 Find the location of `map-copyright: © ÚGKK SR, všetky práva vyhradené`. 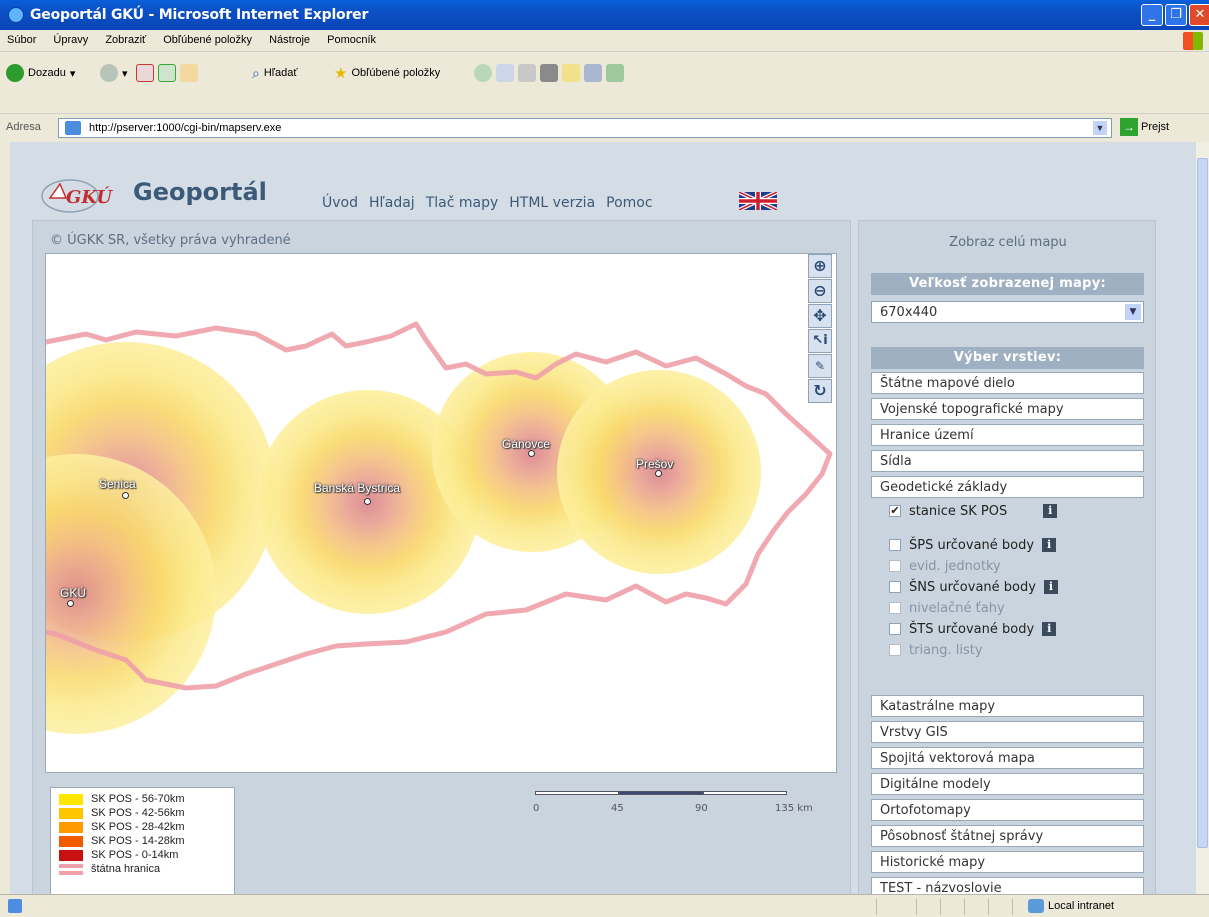

map-copyright: © ÚGKK SR, všetky práva vyhradené is located at coordinates (170, 240).